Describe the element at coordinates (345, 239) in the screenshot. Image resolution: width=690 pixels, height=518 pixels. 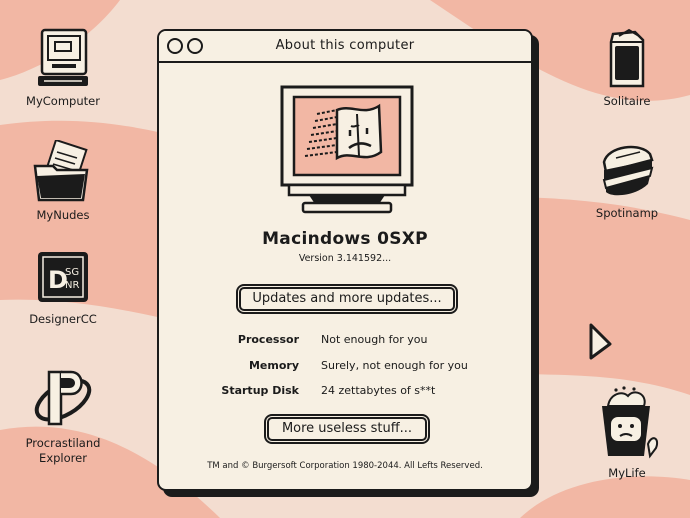
I see `product-name: Macindows 0SXP` at that location.